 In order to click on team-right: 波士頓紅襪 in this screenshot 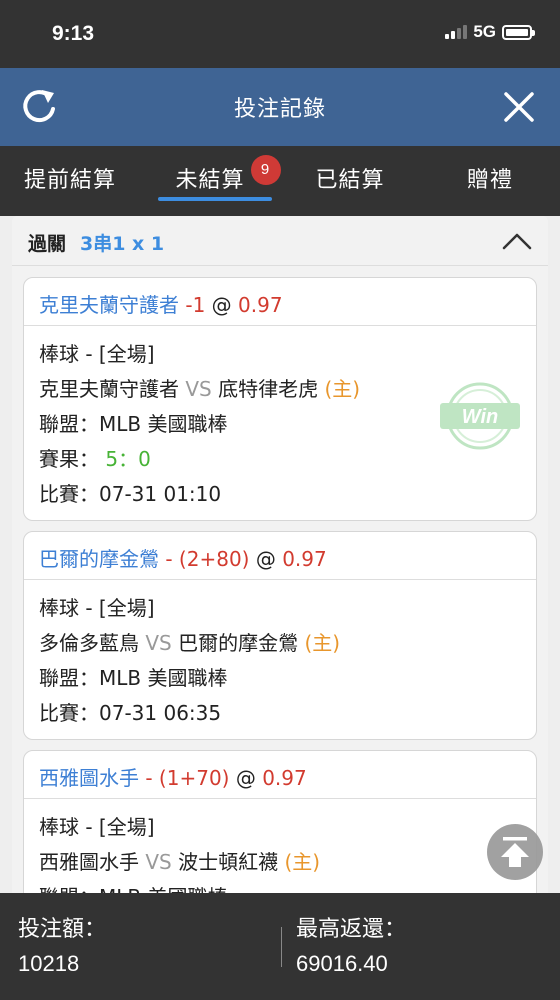, I will do `click(228, 862)`.